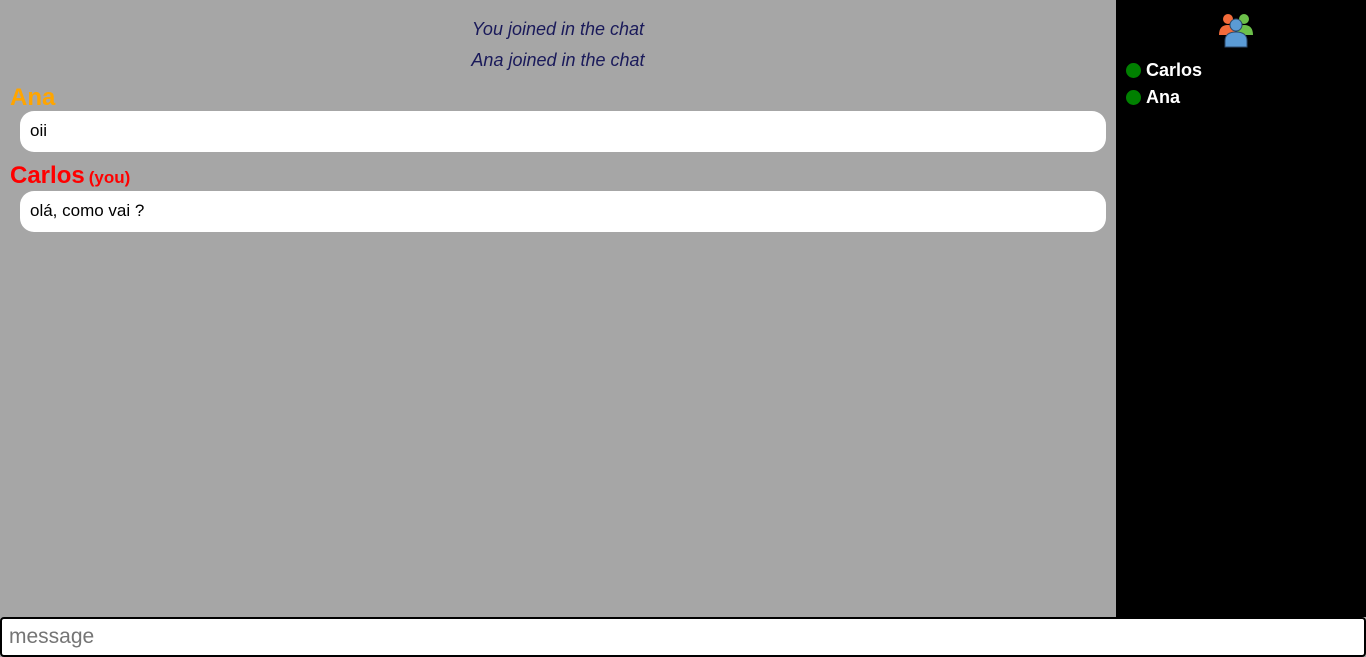 The height and width of the screenshot is (657, 1366). What do you see at coordinates (563, 211) in the screenshot?
I see `message-bubble: olá, como vai ?` at bounding box center [563, 211].